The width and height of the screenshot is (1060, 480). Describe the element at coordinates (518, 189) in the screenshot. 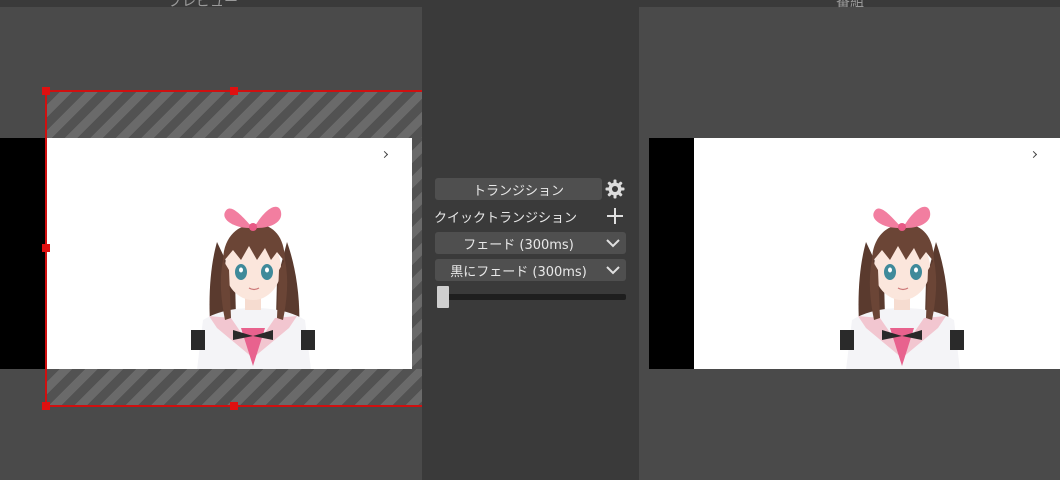

I see `transition-button: トランジション` at that location.